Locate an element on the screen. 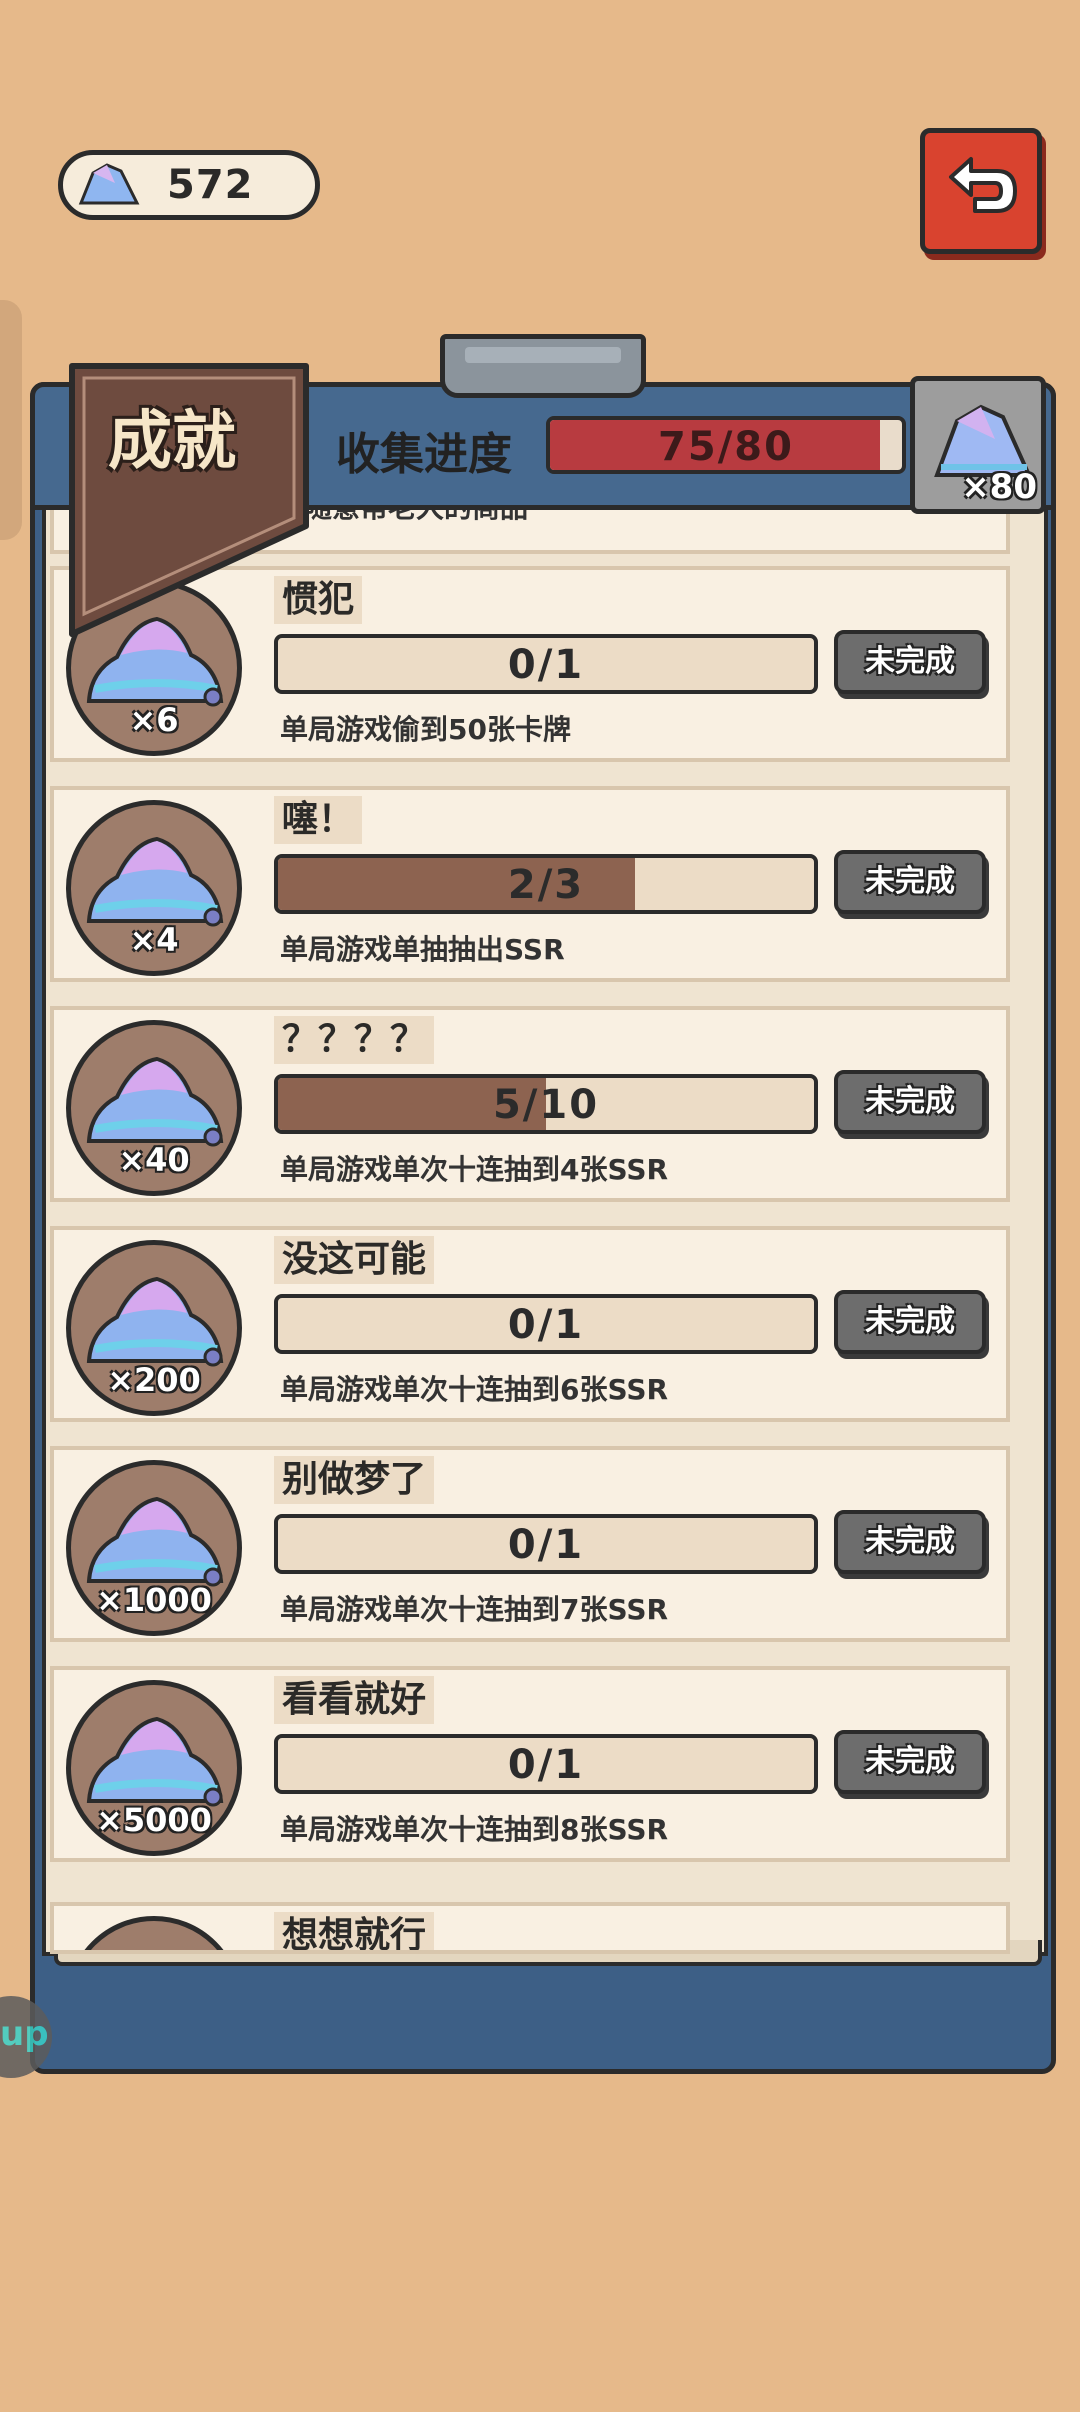 The image size is (1080, 2412). achievement-card: ×1000 别做梦了 0/1 单局游戏单次十连抽到7张SSR 未完成 is located at coordinates (530, 1544).